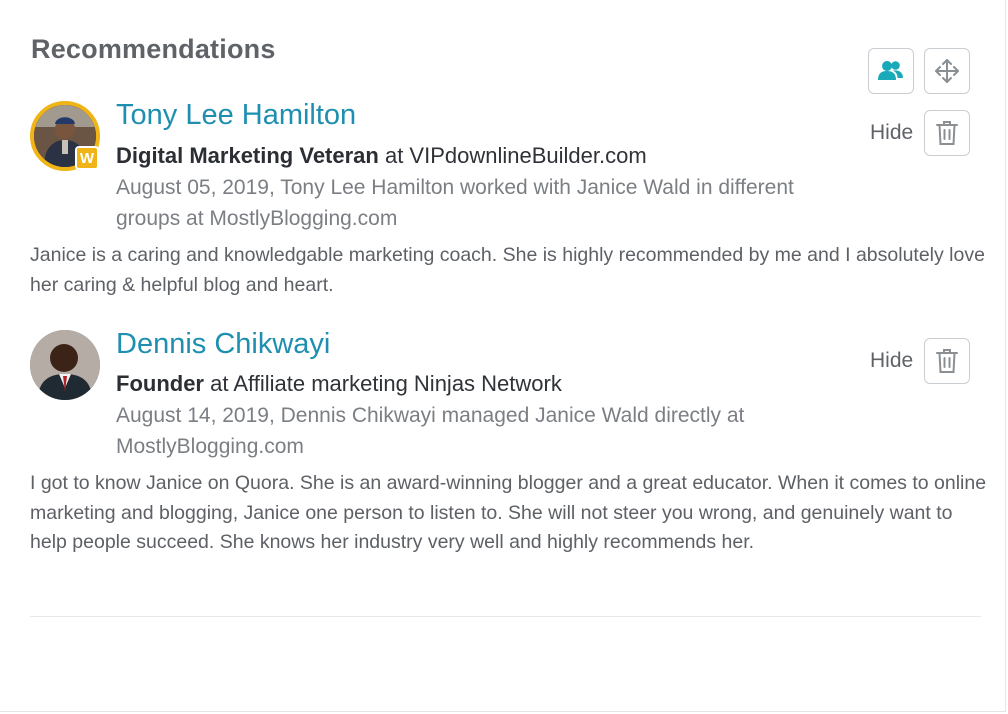  Describe the element at coordinates (247, 155) in the screenshot. I see `role-title: Digital Marketing Veteran` at that location.